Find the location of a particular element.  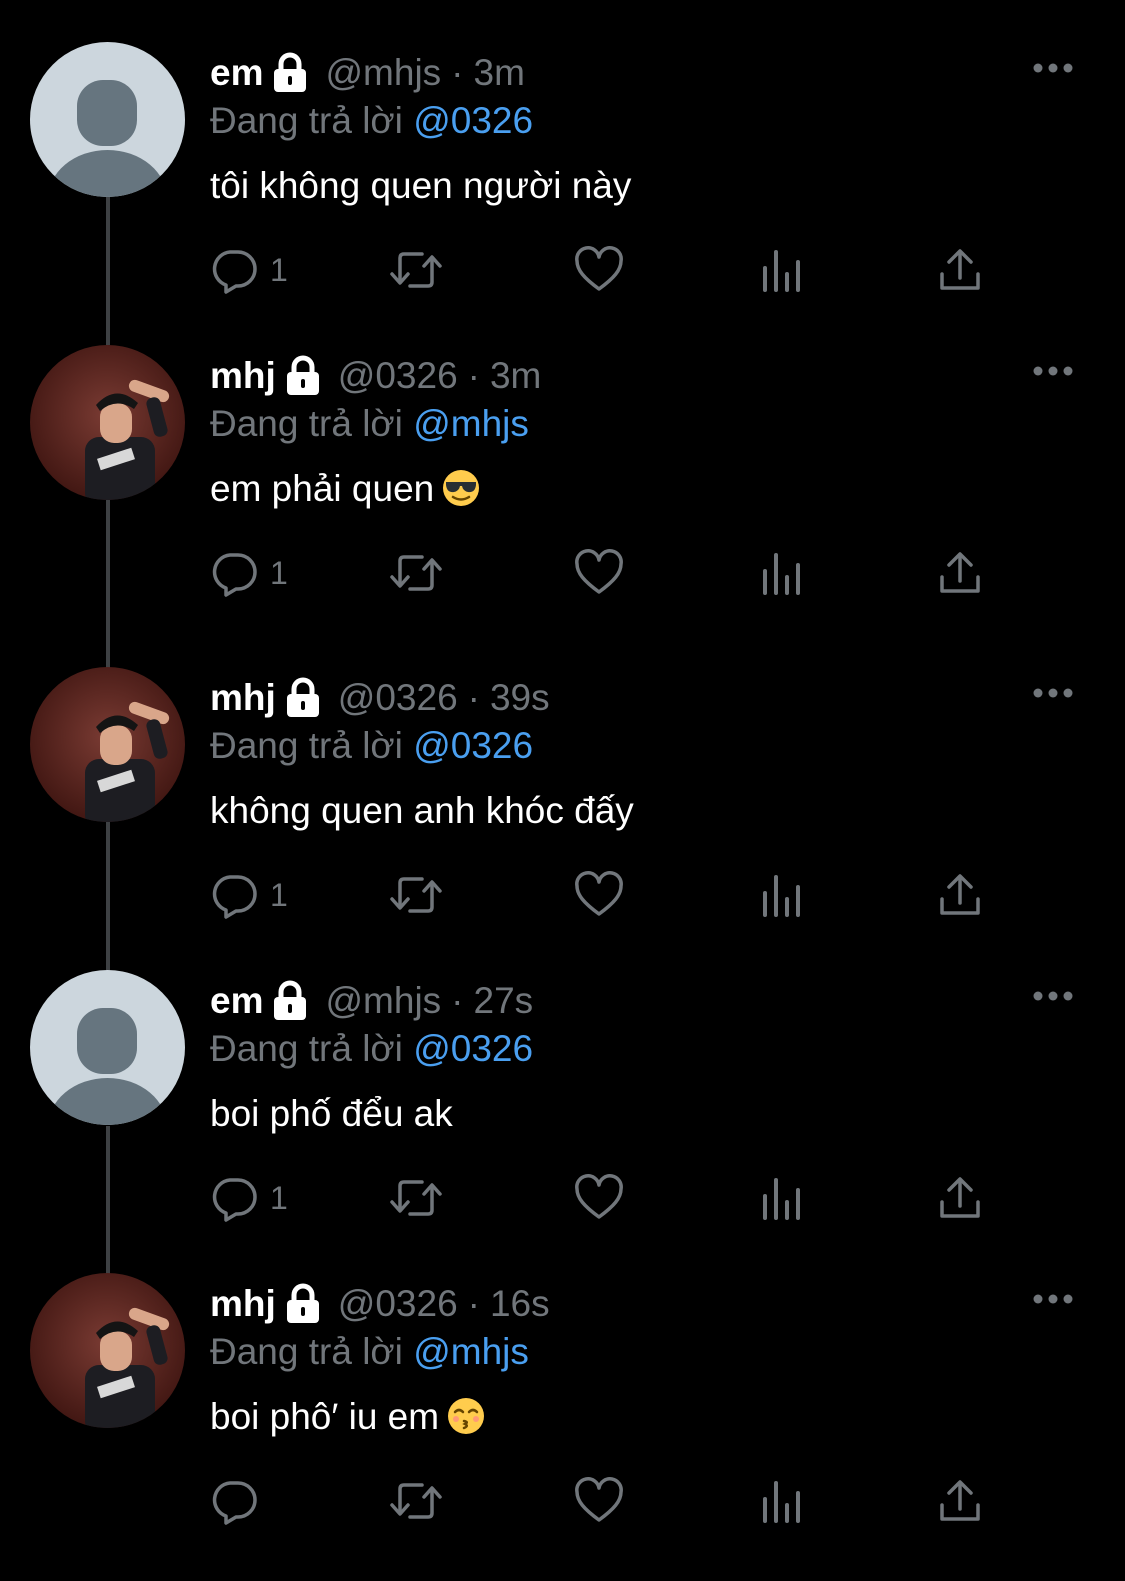

like-icon is located at coordinates (599, 895).